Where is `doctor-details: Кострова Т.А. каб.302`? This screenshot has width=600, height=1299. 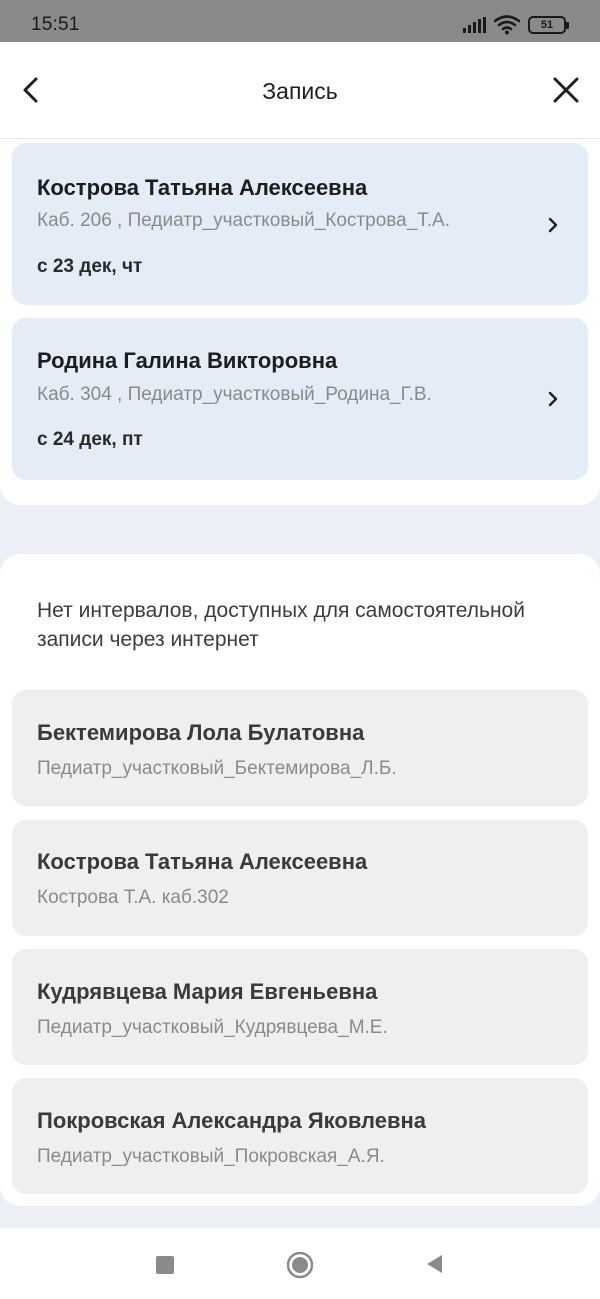 doctor-details: Кострова Т.А. каб.302 is located at coordinates (133, 897).